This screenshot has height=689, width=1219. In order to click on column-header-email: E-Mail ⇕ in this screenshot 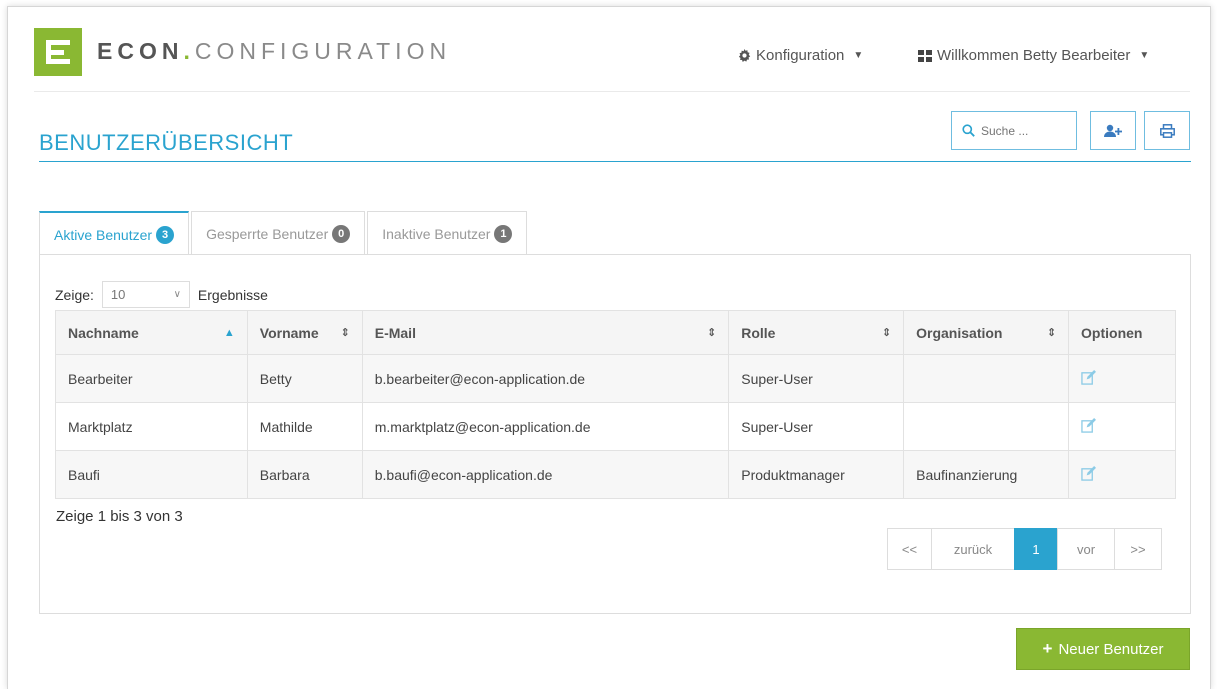, I will do `click(545, 332)`.